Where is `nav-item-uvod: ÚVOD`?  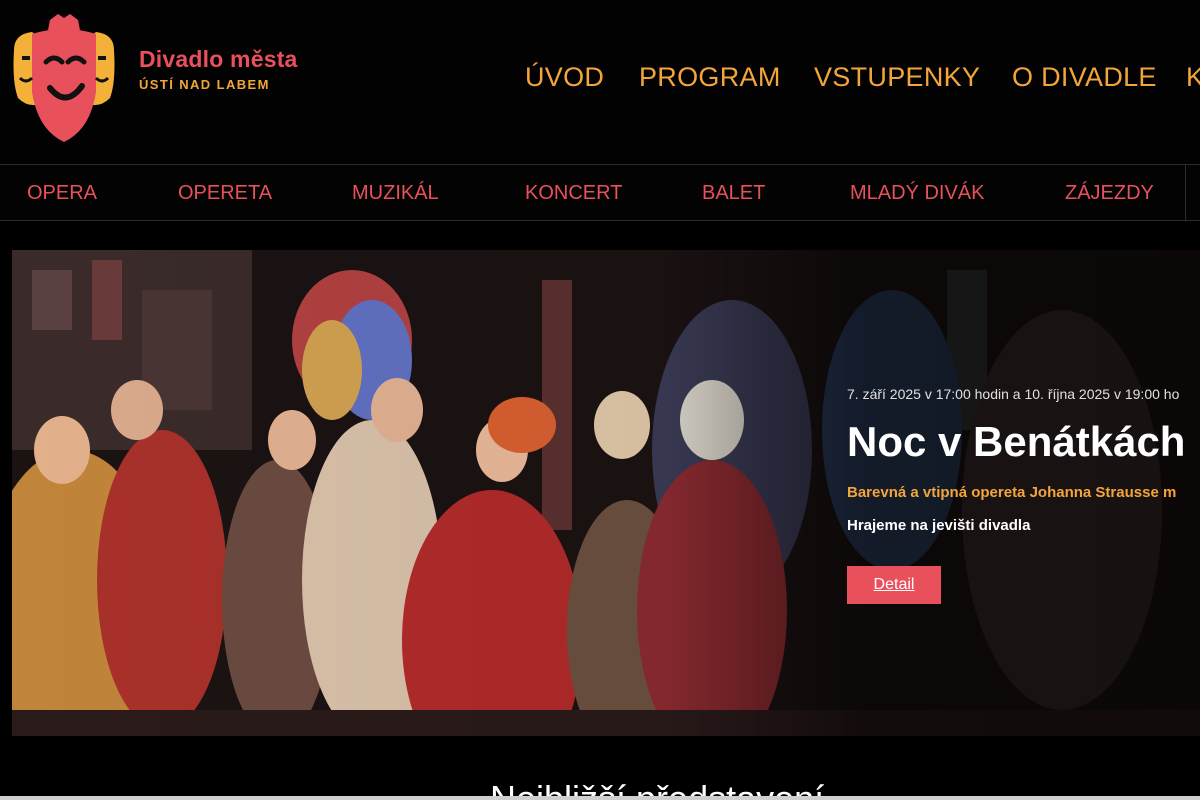
nav-item-uvod: ÚVOD is located at coordinates (564, 77).